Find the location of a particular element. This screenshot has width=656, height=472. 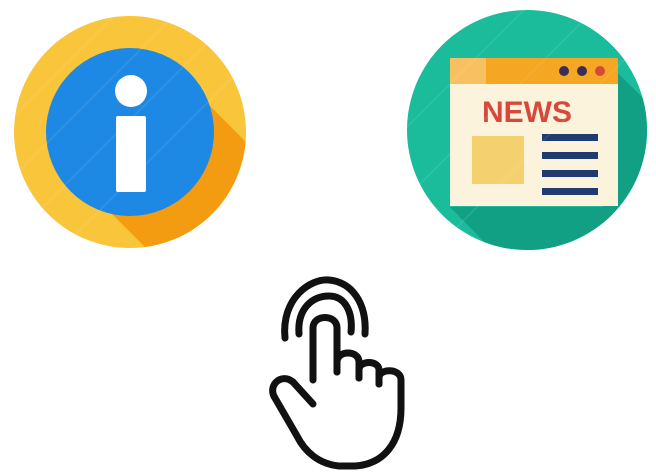

news-label: NEWS is located at coordinates (527, 112).